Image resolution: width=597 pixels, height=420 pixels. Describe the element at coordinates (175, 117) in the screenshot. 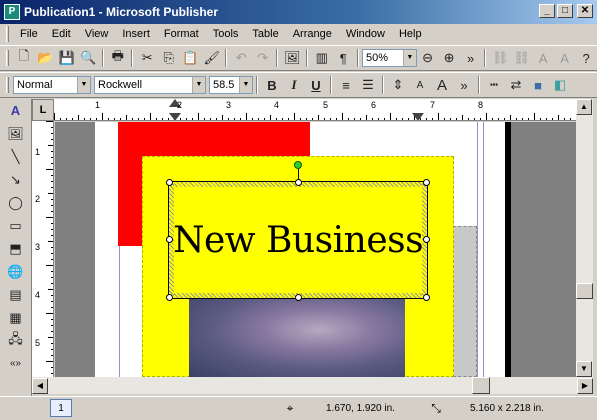

I see `first-line-indent-marker` at that location.